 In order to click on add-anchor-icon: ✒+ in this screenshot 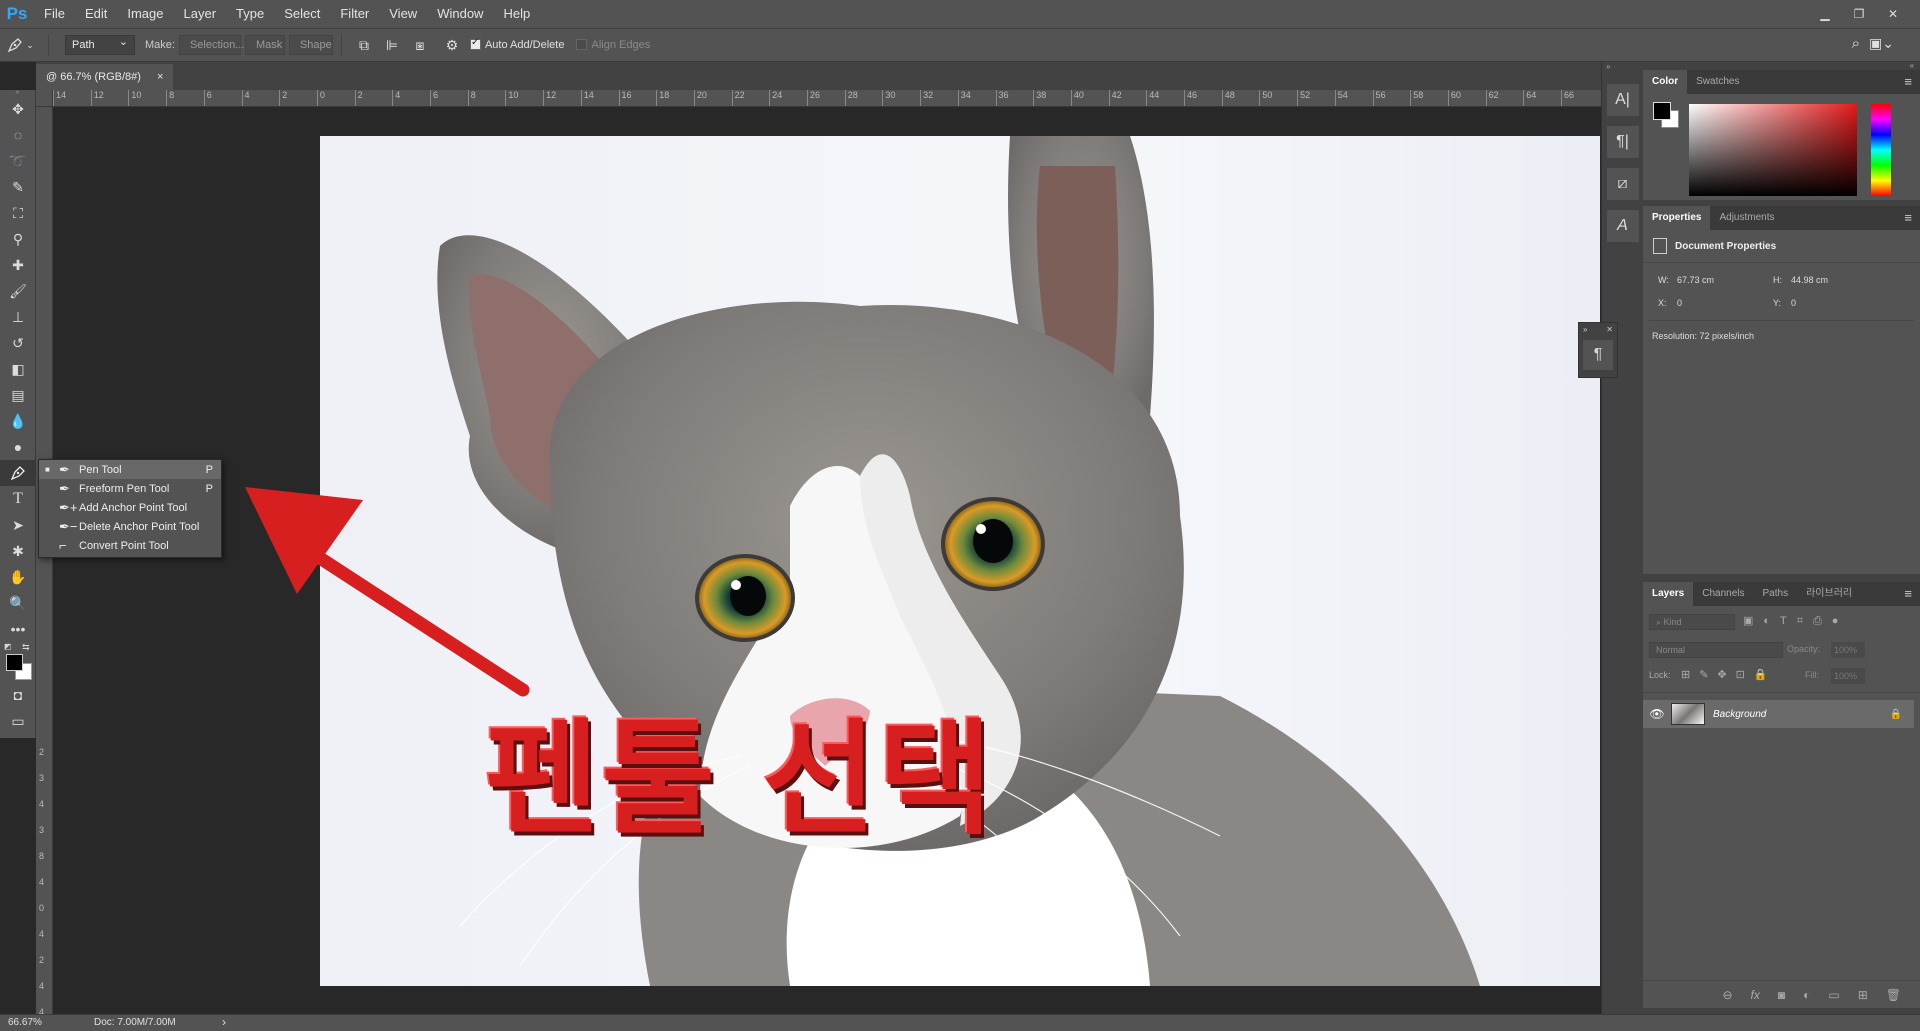, I will do `click(68, 507)`.